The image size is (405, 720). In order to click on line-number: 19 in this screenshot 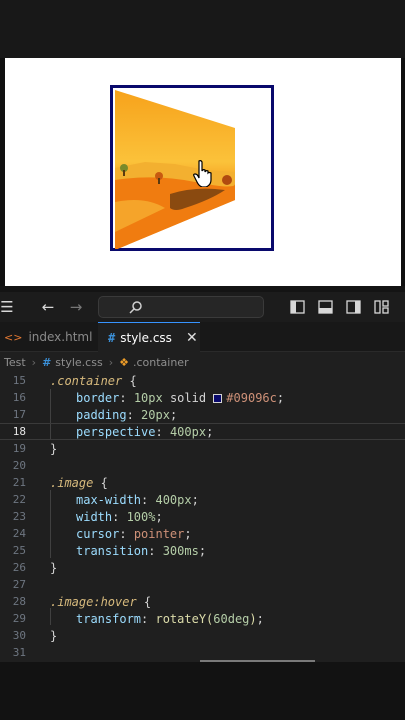, I will do `click(19, 448)`.